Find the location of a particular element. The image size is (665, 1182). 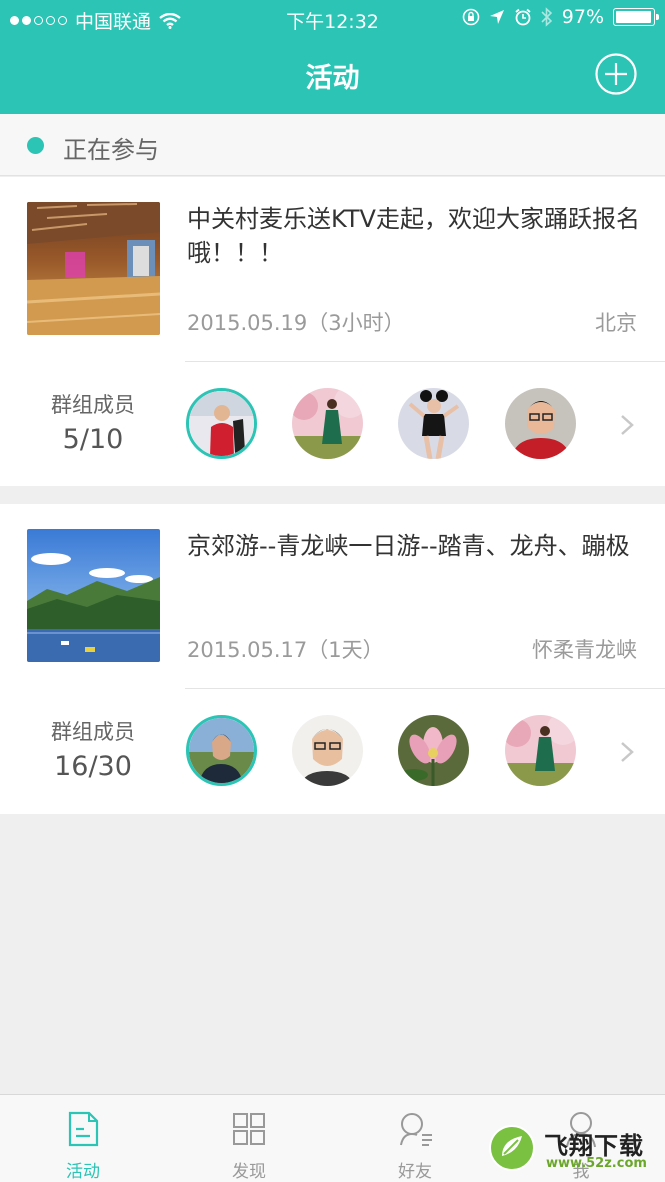

friends-icon is located at coordinates (416, 1129).